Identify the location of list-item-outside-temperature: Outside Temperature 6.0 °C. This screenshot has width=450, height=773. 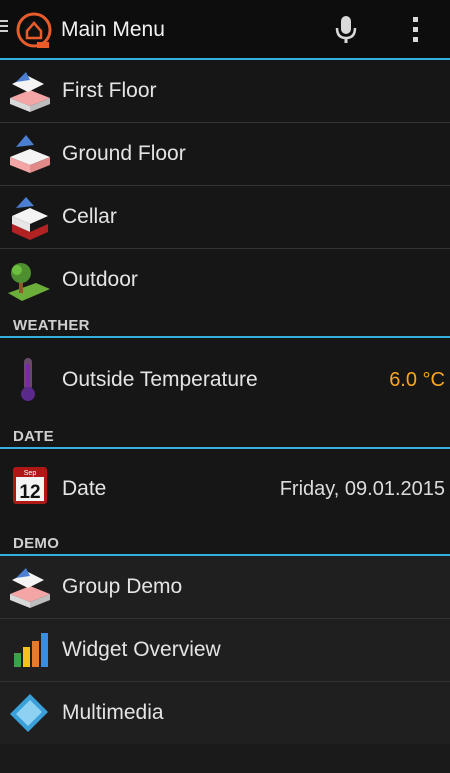
(225, 380).